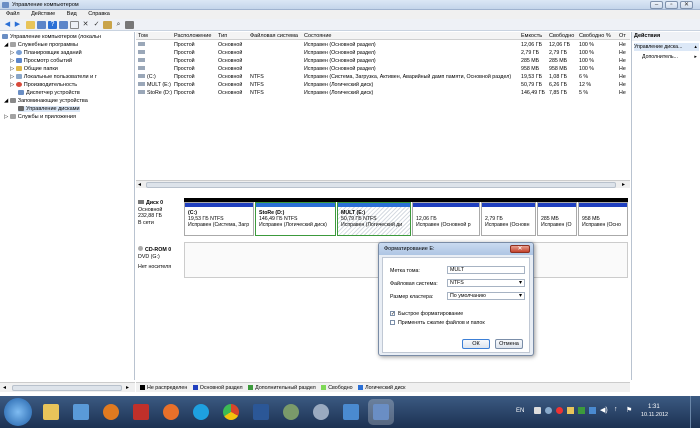 The height and width of the screenshot is (428, 700). What do you see at coordinates (192, 36) in the screenshot?
I see `col-layout: Расположение` at bounding box center [192, 36].